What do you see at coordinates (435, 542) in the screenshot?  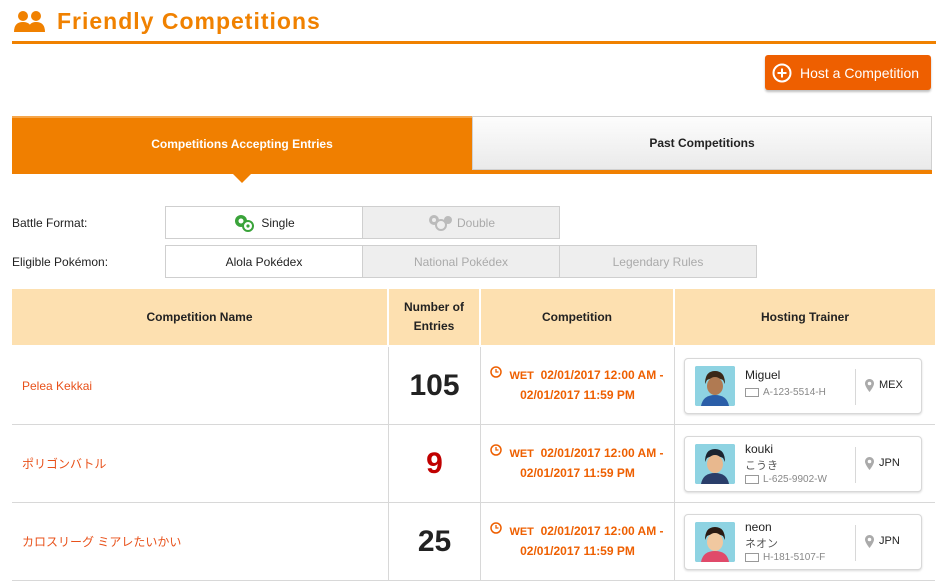 I see `entries-count: 25` at bounding box center [435, 542].